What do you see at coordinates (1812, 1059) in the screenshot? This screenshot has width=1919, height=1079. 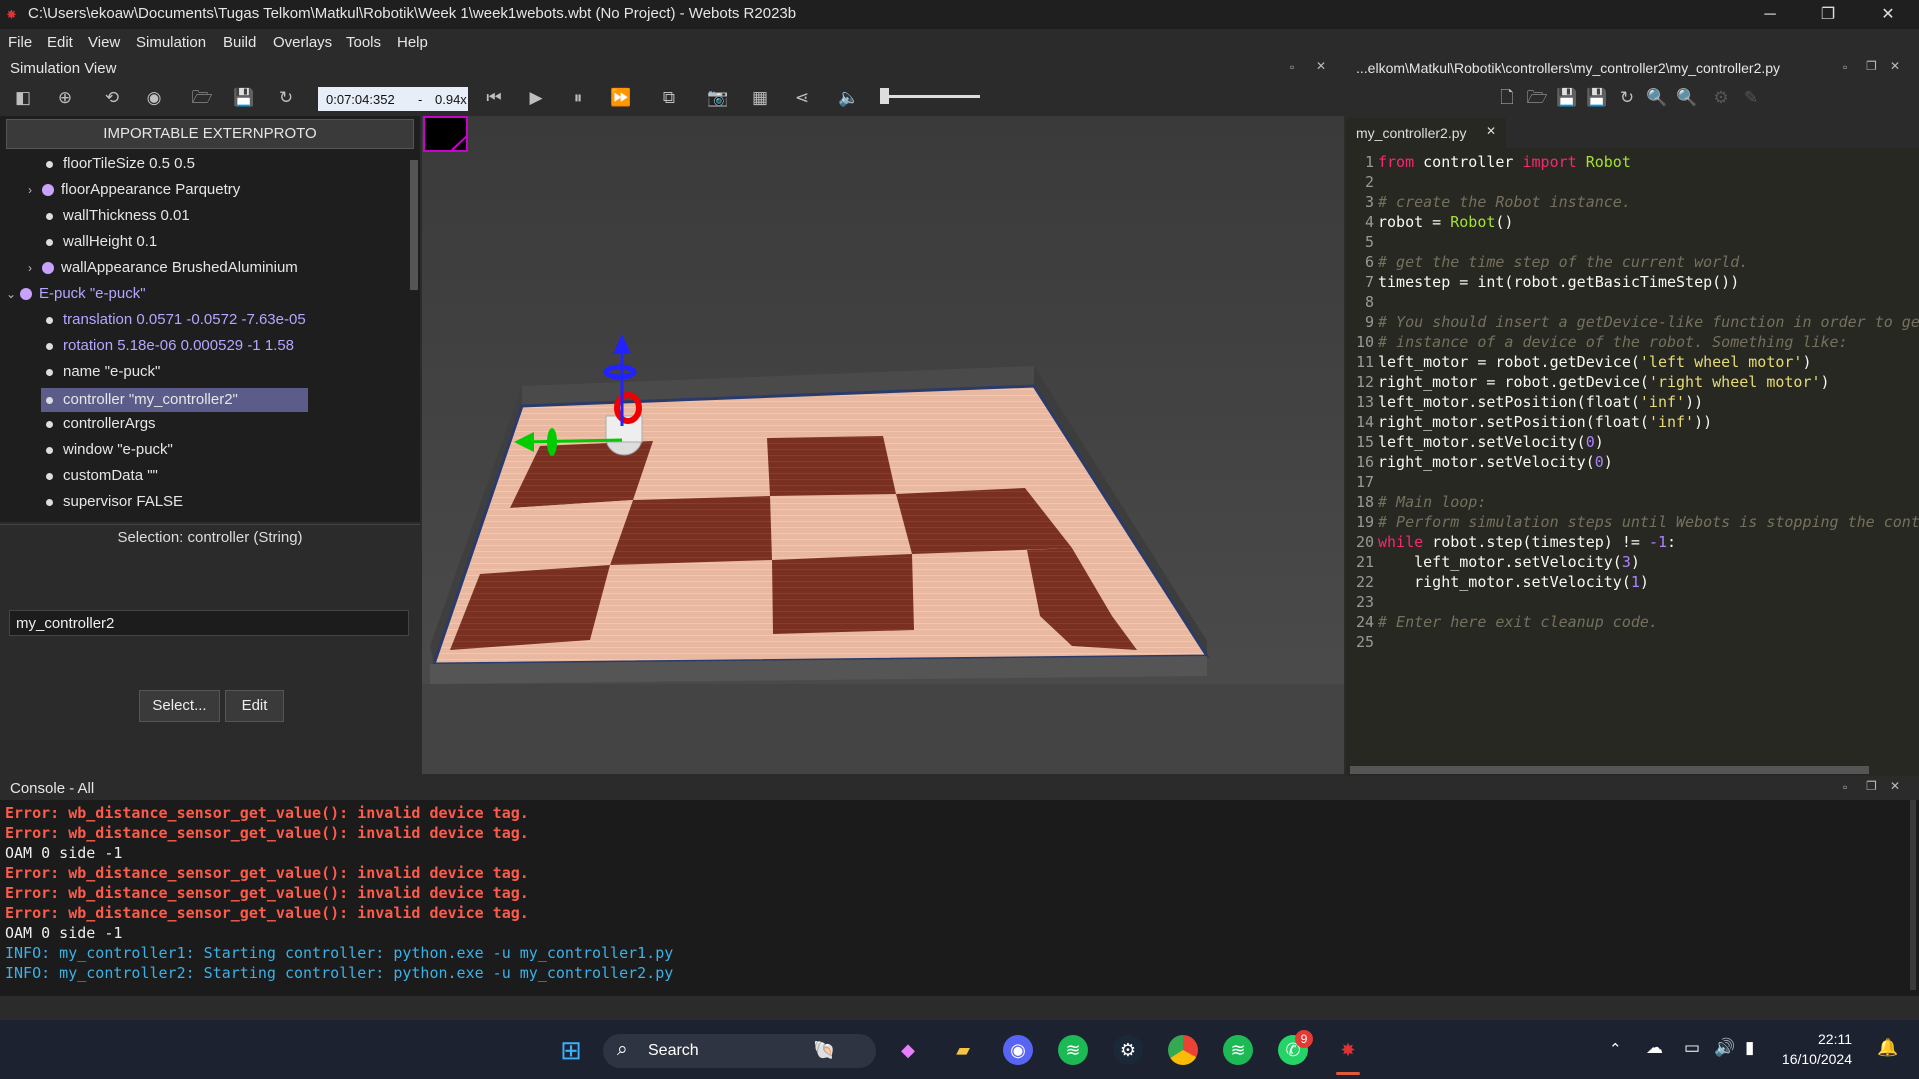 I see `taskbar-clock-date: 16/10/2024` at bounding box center [1812, 1059].